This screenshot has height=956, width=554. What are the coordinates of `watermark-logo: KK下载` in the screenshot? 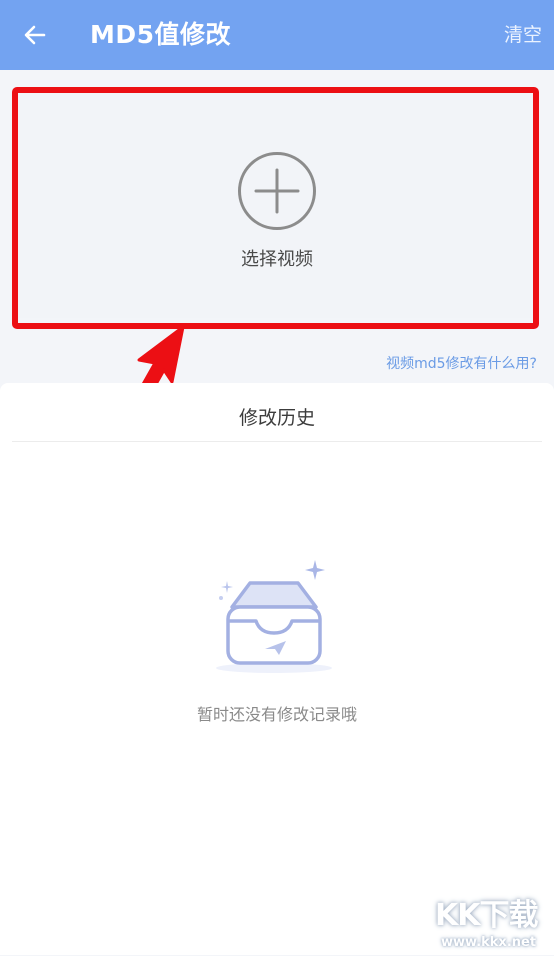 It's located at (486, 915).